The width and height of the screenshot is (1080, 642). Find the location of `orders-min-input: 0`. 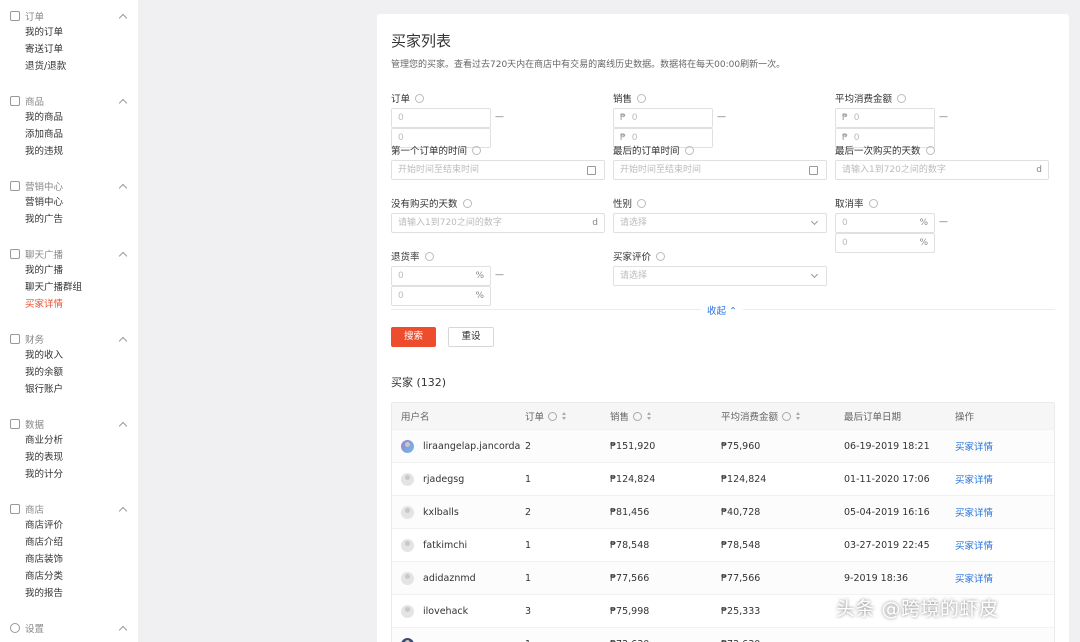

orders-min-input: 0 is located at coordinates (441, 118).